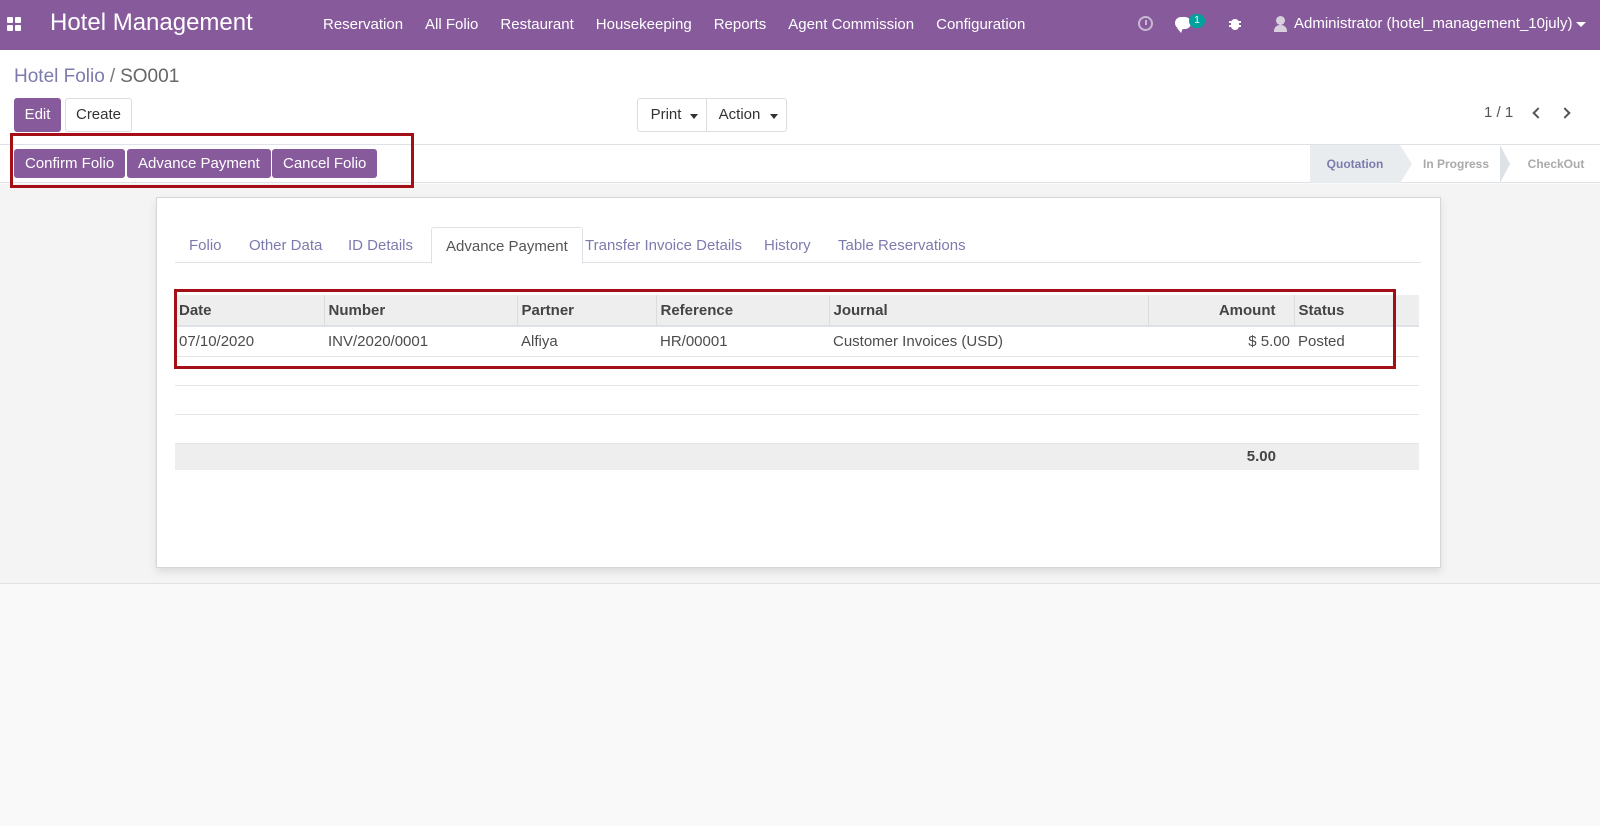 The height and width of the screenshot is (826, 1600). I want to click on action-dropdown-button: Action, so click(746, 115).